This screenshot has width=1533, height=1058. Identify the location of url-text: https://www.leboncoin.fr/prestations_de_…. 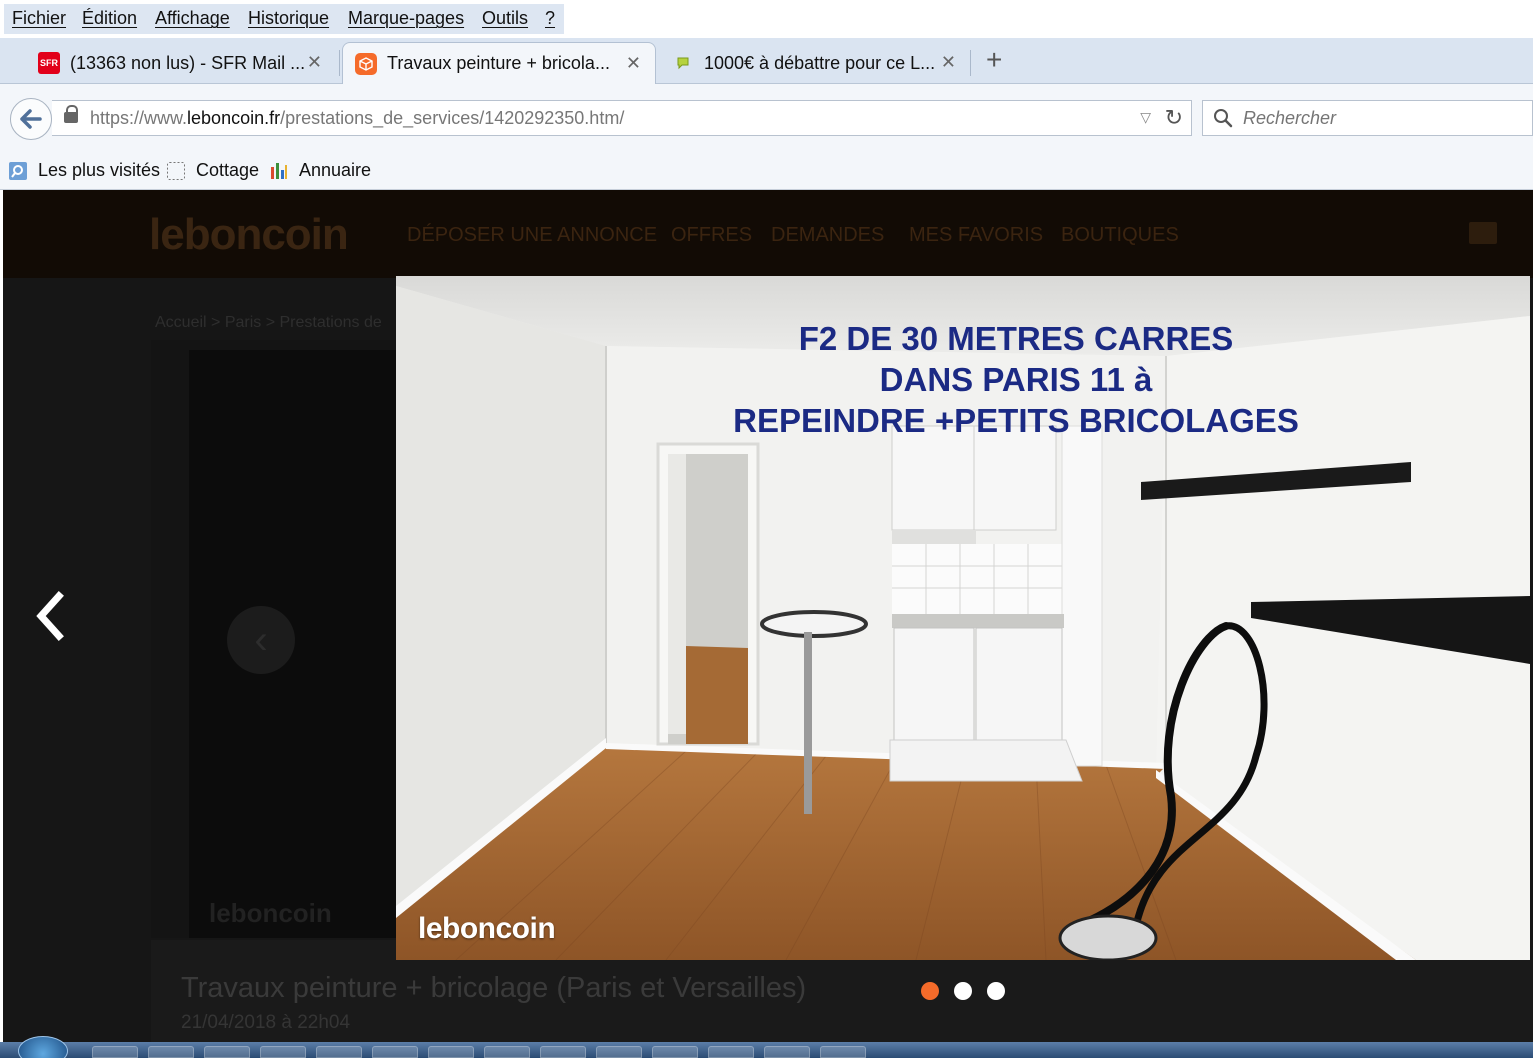
(357, 117).